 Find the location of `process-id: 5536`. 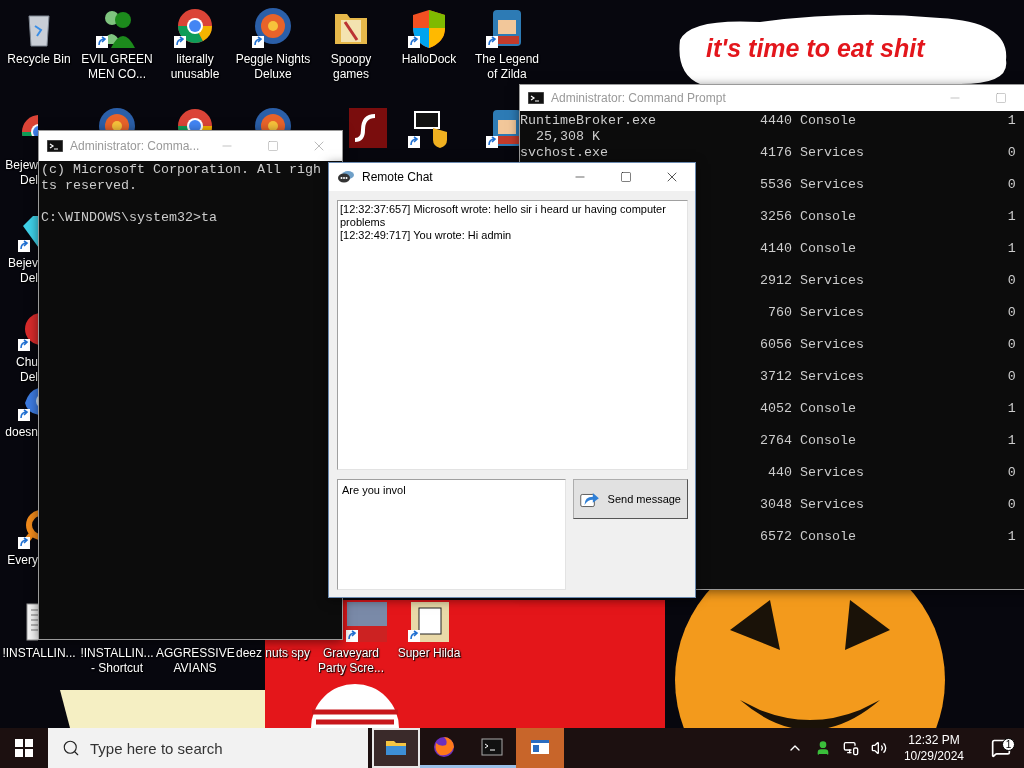

process-id: 5536 is located at coordinates (775, 185).